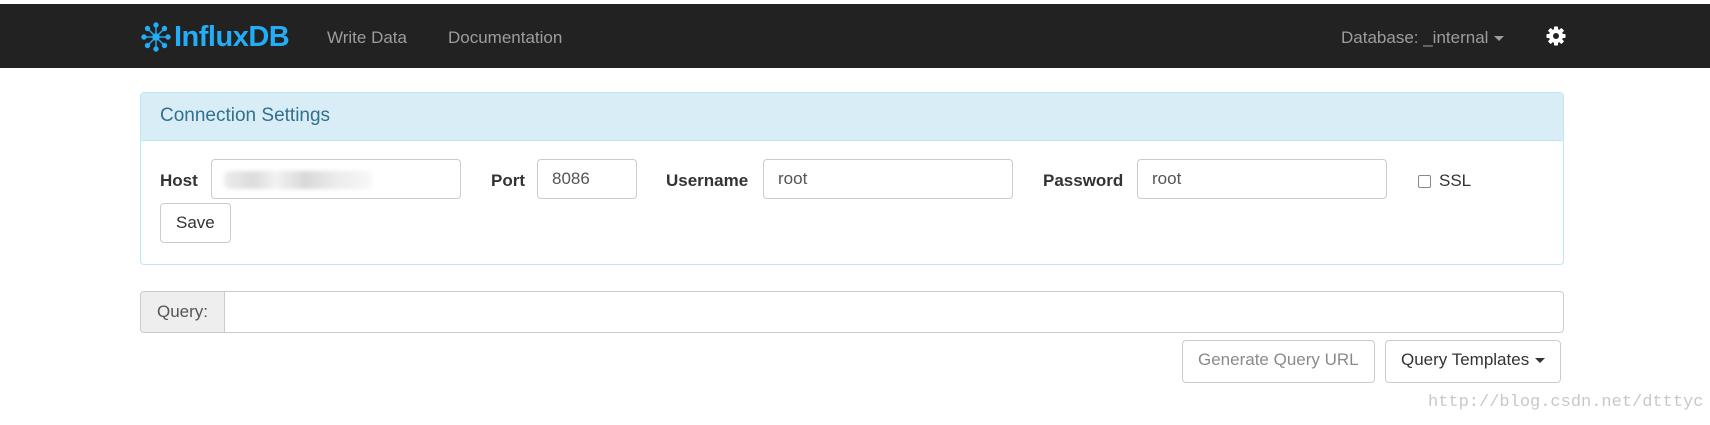 The width and height of the screenshot is (1710, 425). Describe the element at coordinates (367, 38) in the screenshot. I see `nav-write-data: Write Data` at that location.